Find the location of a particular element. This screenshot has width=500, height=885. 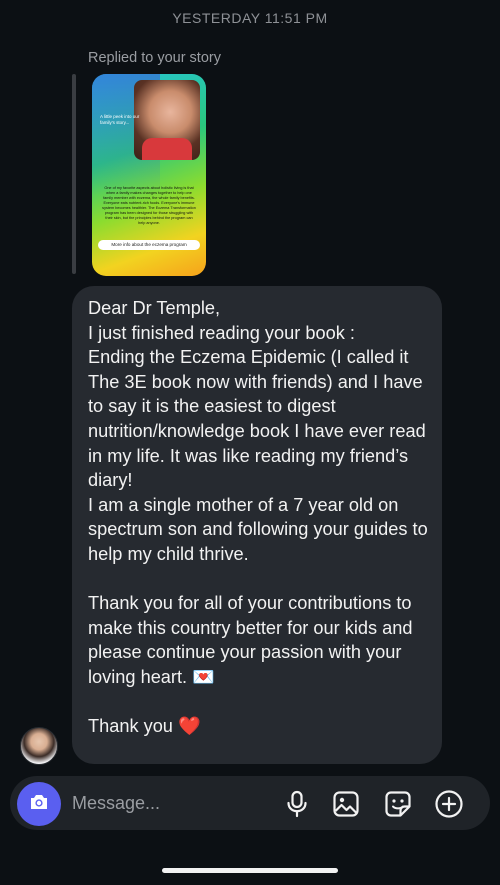

story-photo-shirt is located at coordinates (167, 149).